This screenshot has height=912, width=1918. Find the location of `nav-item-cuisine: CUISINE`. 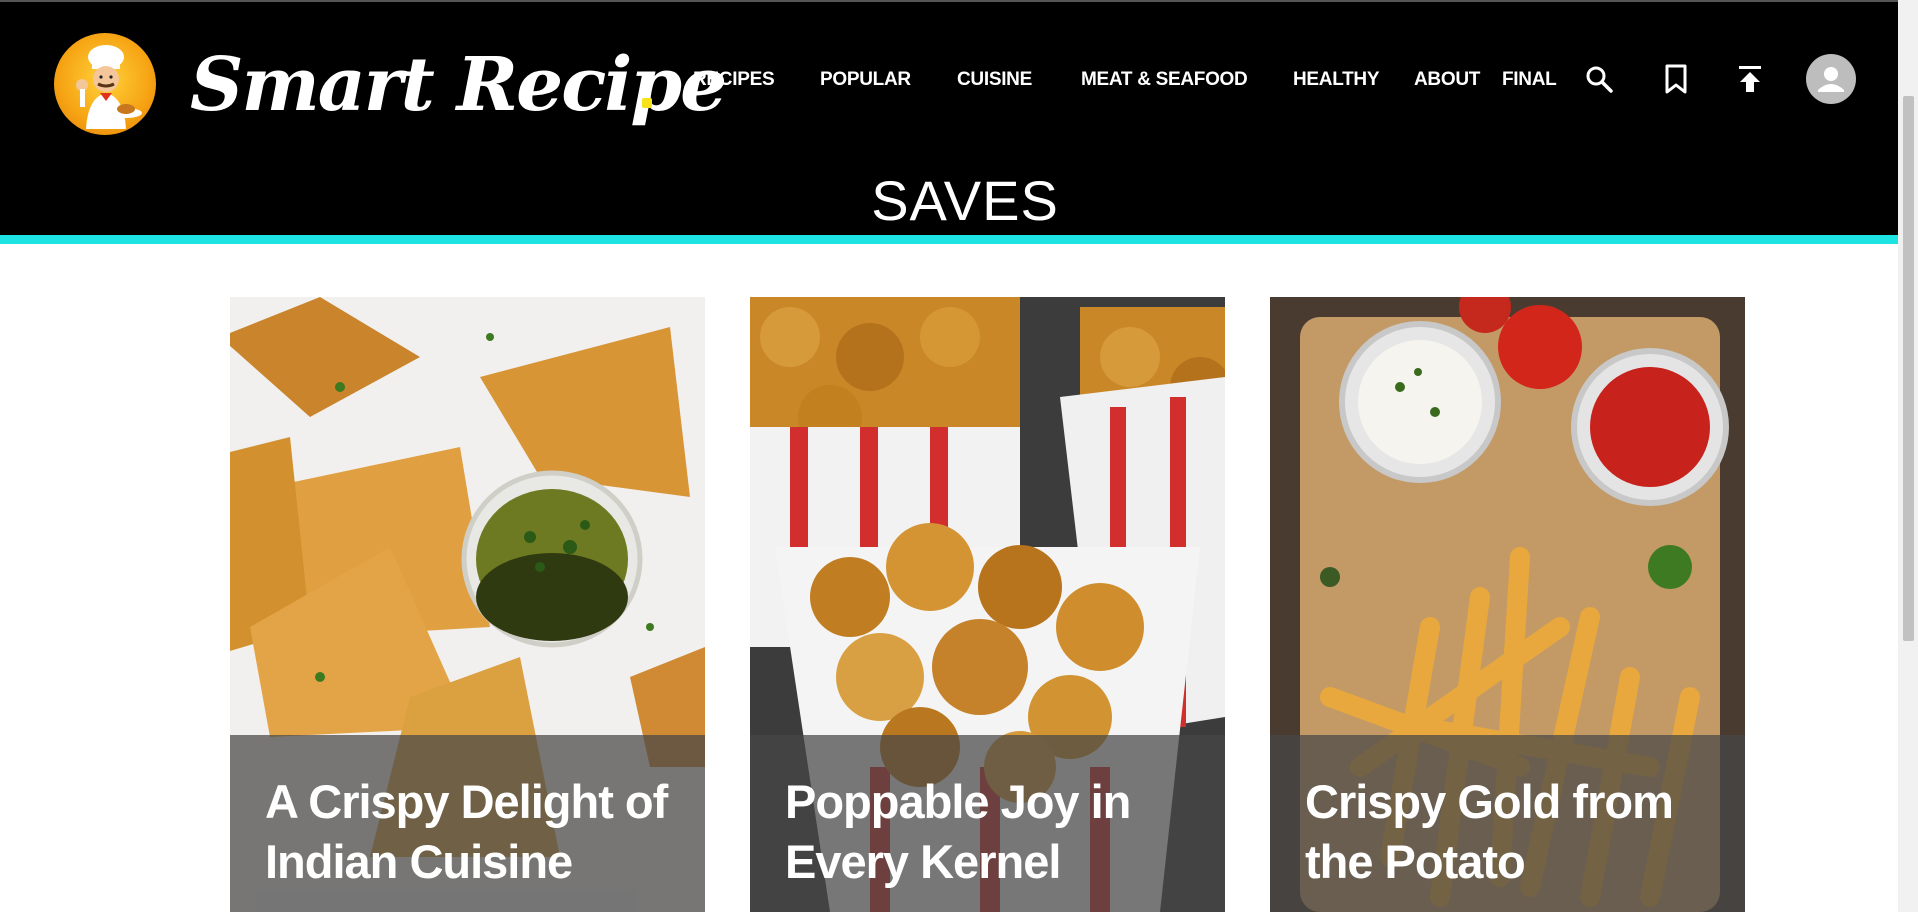

nav-item-cuisine: CUISINE is located at coordinates (994, 80).